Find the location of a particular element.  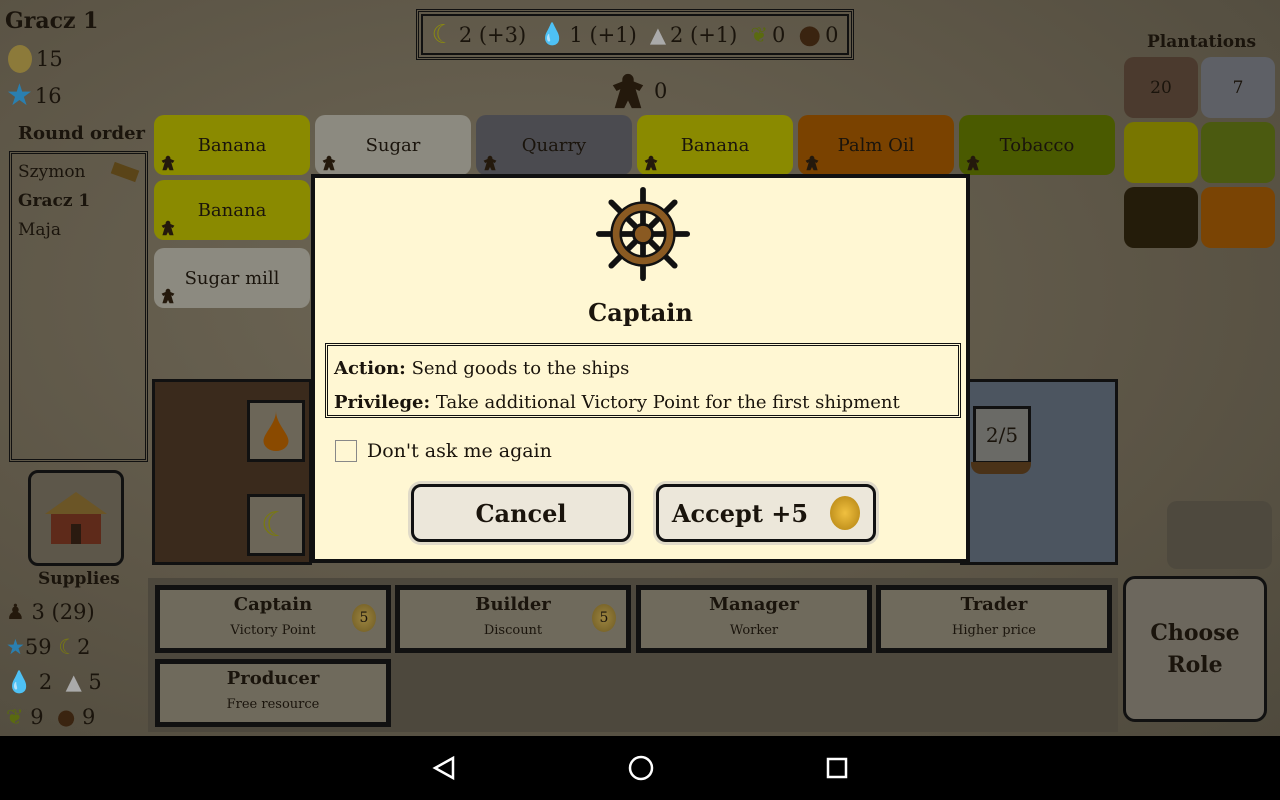

resource-coffee-bean: ● 0 is located at coordinates (818, 34).